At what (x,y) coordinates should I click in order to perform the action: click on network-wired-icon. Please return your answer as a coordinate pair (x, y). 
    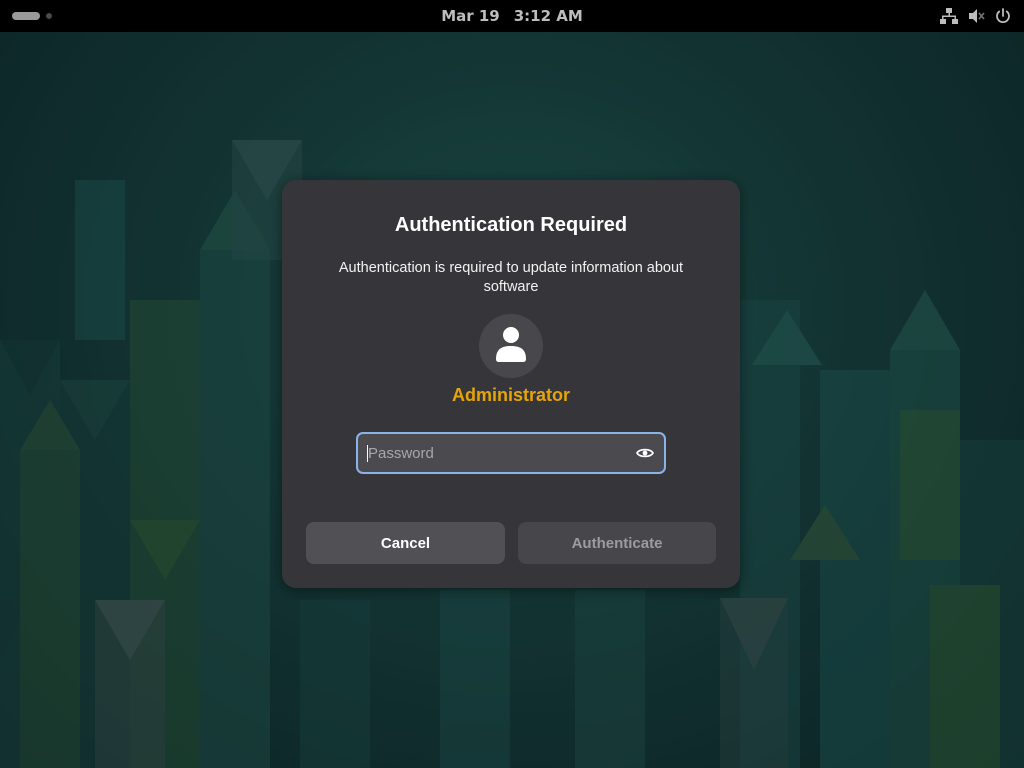
    Looking at the image, I should click on (949, 16).